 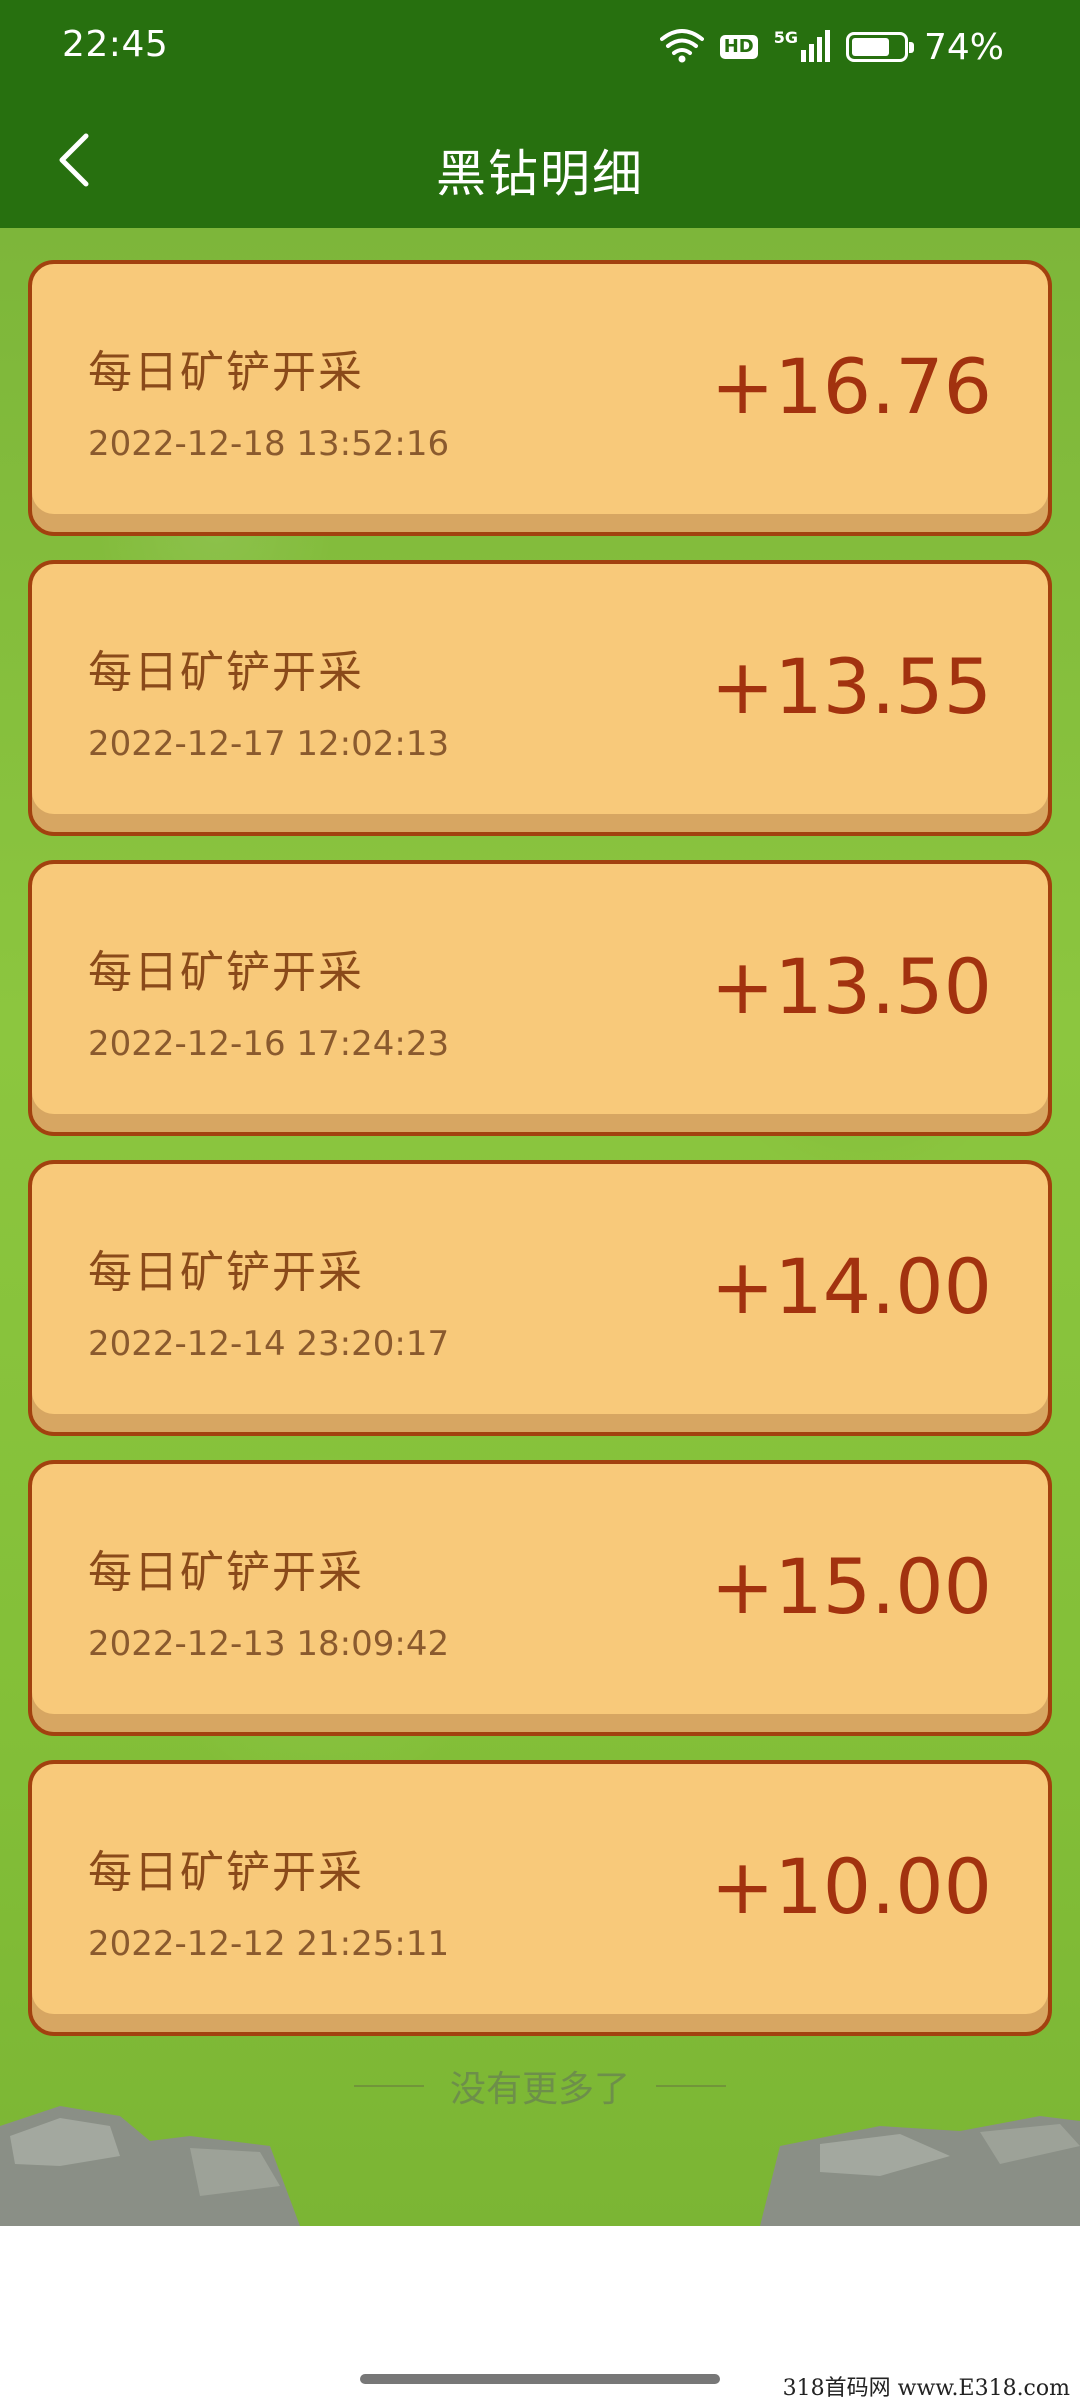 What do you see at coordinates (269, 744) in the screenshot?
I see `record-time: 2022-12-17 12:02:13` at bounding box center [269, 744].